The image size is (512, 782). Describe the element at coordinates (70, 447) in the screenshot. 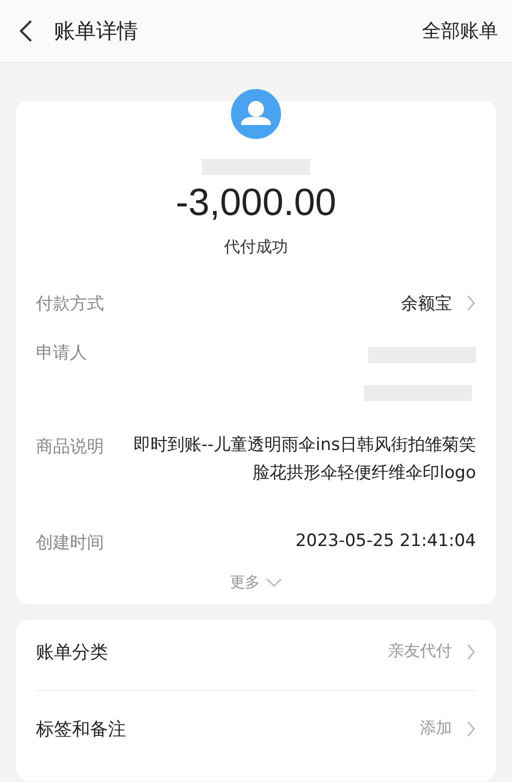

I see `detail-label: 商品说明` at that location.